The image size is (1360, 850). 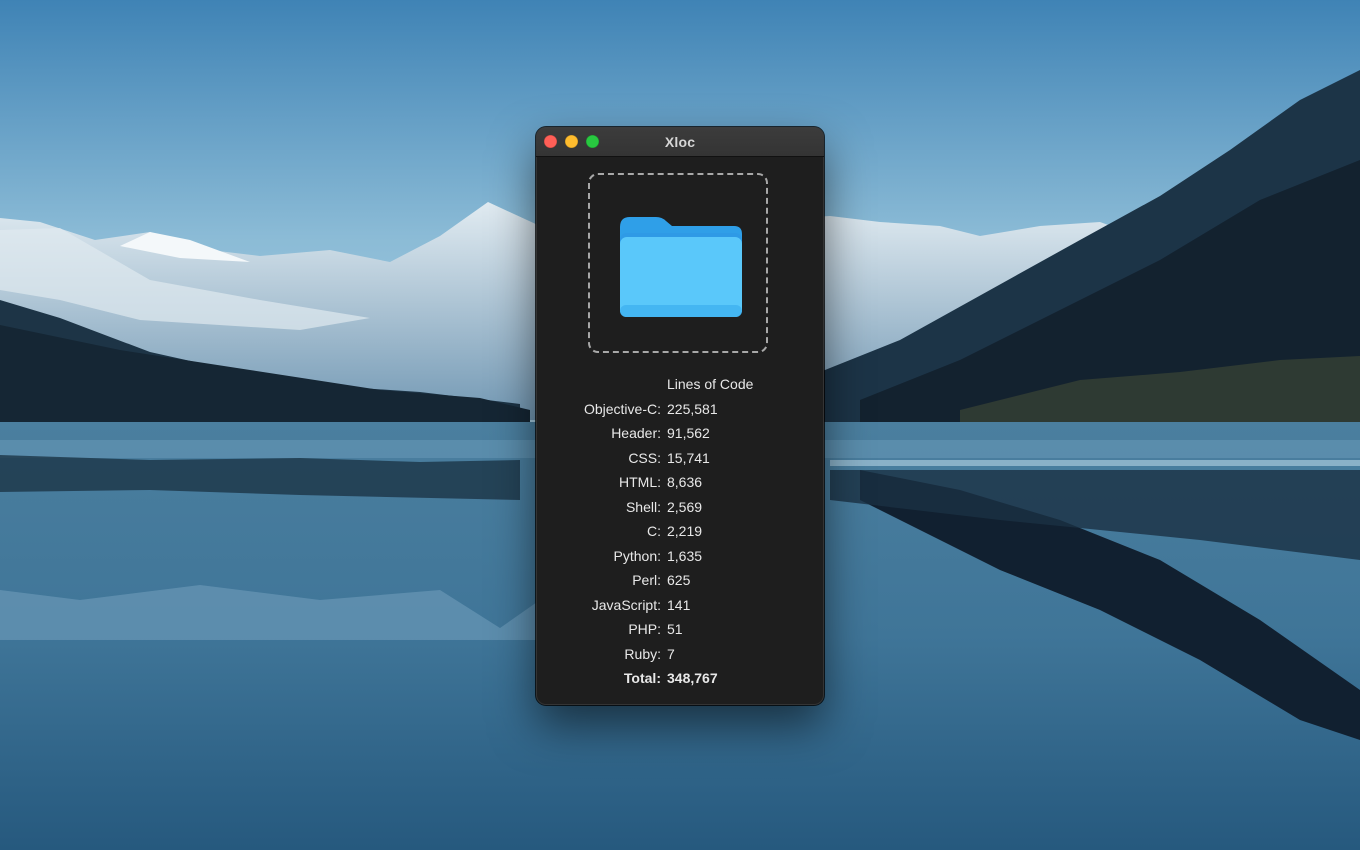 I want to click on stat-value: 7, so click(x=671, y=653).